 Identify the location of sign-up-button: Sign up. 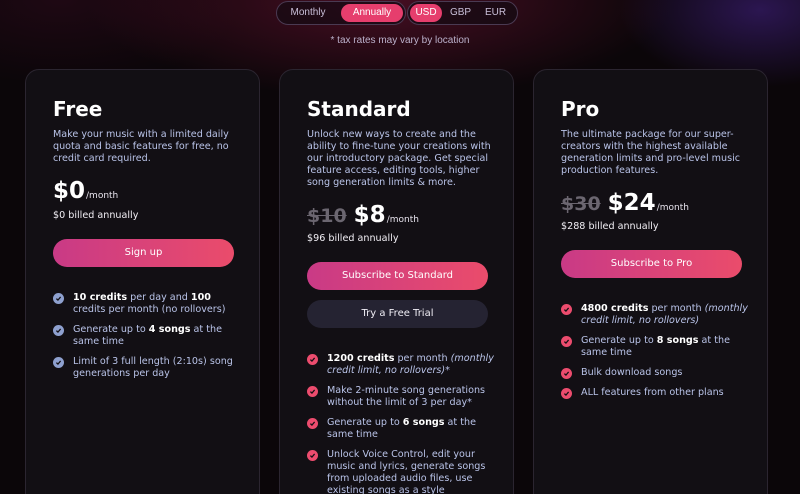
(143, 253).